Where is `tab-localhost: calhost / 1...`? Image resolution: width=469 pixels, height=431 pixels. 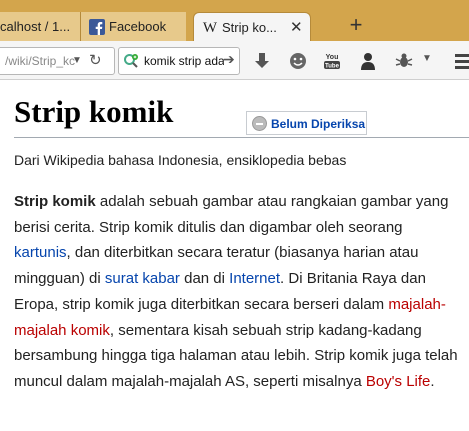
tab-localhost: calhost / 1... is located at coordinates (40, 26).